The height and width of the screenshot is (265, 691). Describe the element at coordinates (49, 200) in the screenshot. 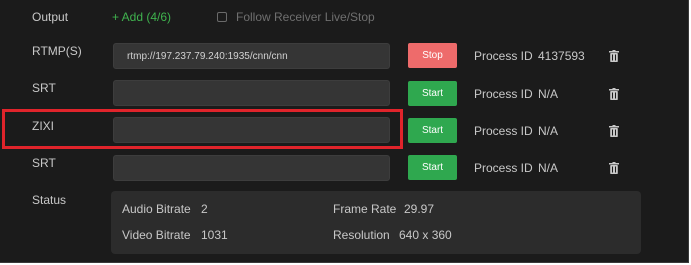

I see `status-label: Status` at that location.